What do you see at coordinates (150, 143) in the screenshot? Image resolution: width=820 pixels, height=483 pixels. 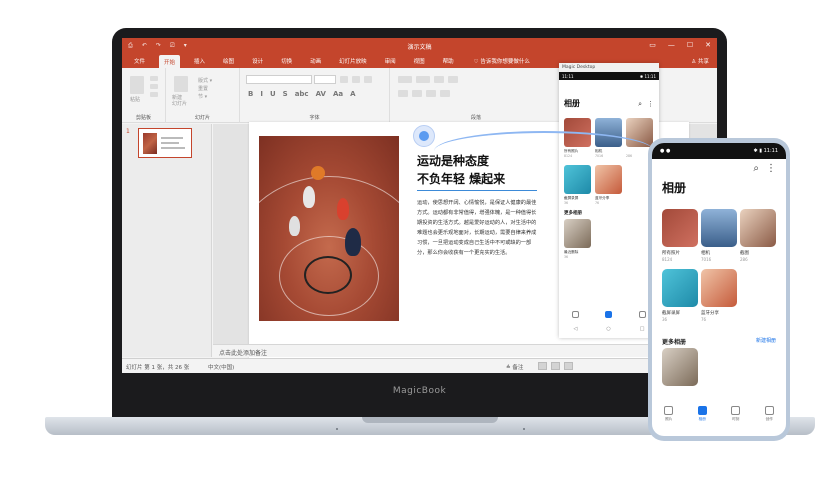 I see `thumbnail-photo` at bounding box center [150, 143].